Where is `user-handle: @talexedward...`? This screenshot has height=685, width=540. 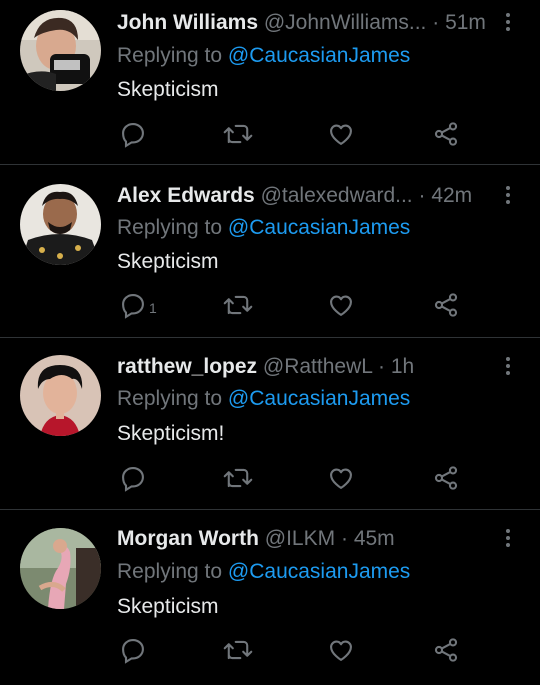
user-handle: @talexedward... is located at coordinates (337, 195).